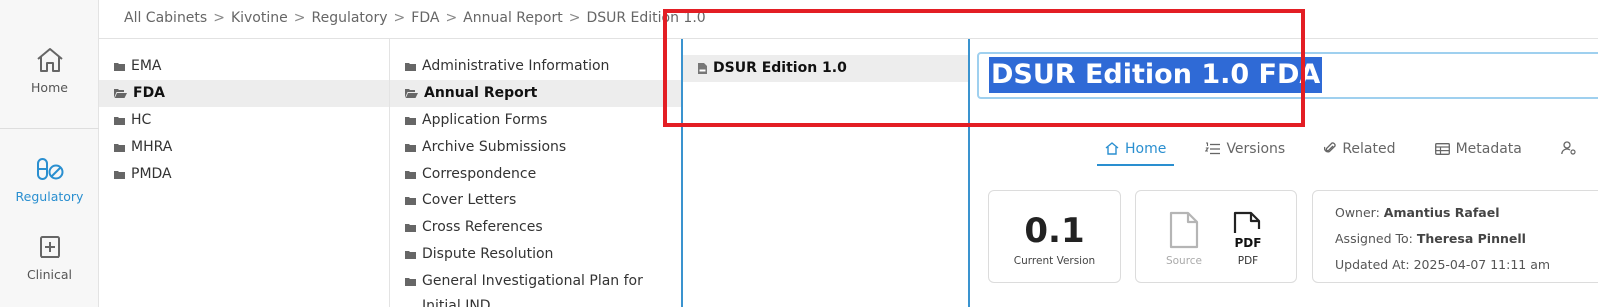 This screenshot has height=307, width=1598. What do you see at coordinates (244, 147) in the screenshot?
I see `folder-item-mhra: MHRA` at bounding box center [244, 147].